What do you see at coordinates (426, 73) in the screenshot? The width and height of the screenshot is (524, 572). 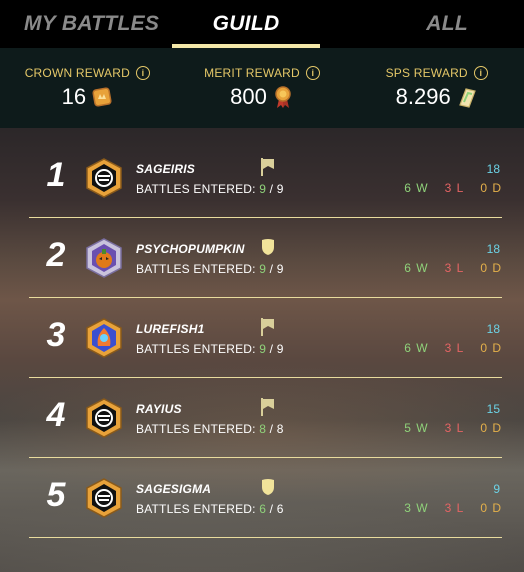 I see `sps-reward-label: SPS REWARD` at bounding box center [426, 73].